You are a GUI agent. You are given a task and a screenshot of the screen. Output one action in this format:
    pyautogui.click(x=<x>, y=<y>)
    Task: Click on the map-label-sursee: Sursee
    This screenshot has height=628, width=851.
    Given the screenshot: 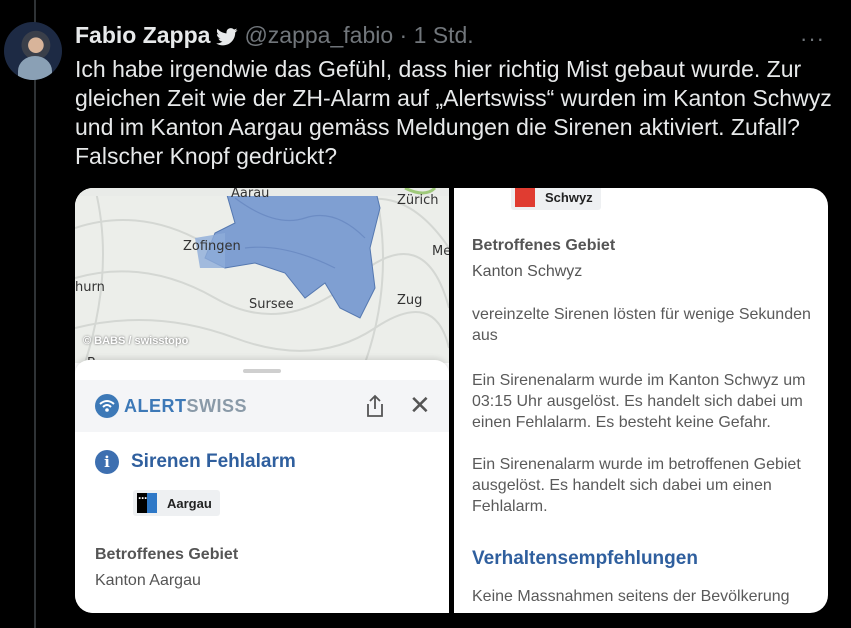 What is the action you would take?
    pyautogui.click(x=271, y=304)
    